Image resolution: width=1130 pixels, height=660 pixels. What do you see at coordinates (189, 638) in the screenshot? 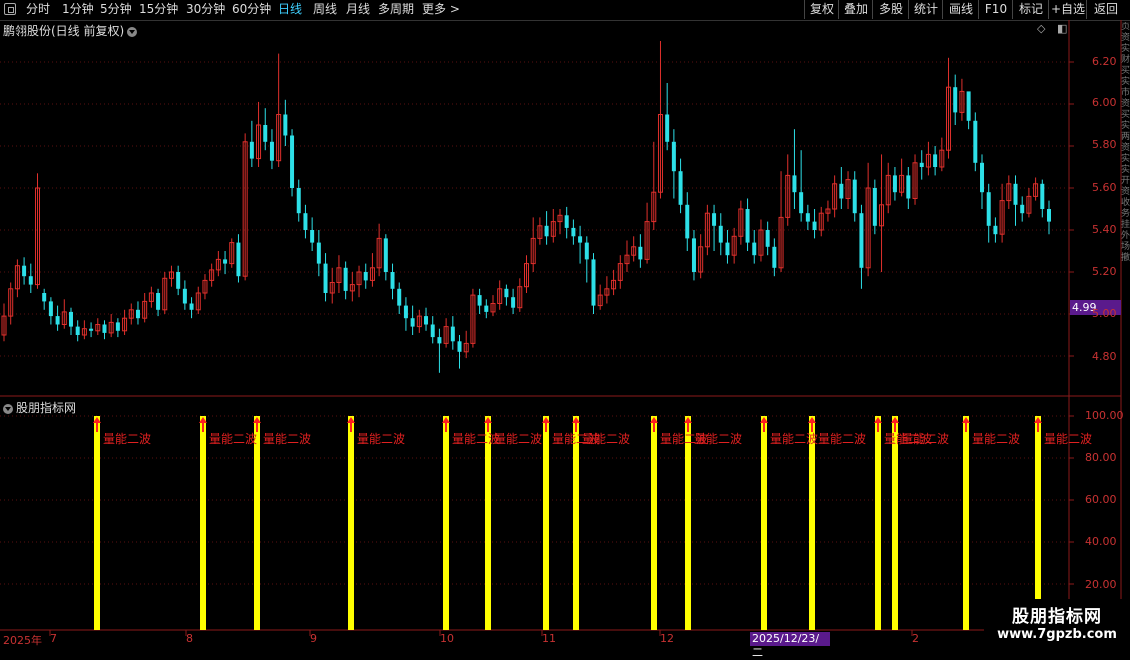
I see `date-axis-label: 8` at bounding box center [189, 638].